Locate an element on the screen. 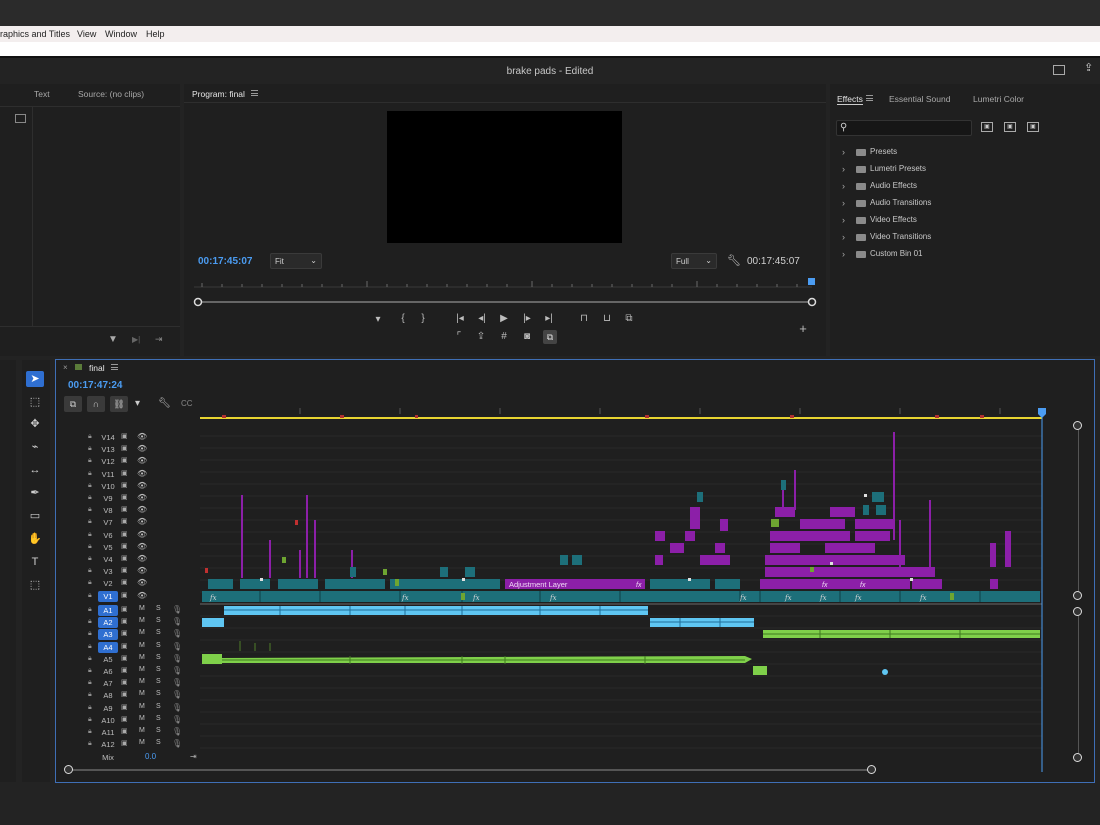 This screenshot has width=1100, height=825. mix-end-icon: ⇥ is located at coordinates (193, 756).